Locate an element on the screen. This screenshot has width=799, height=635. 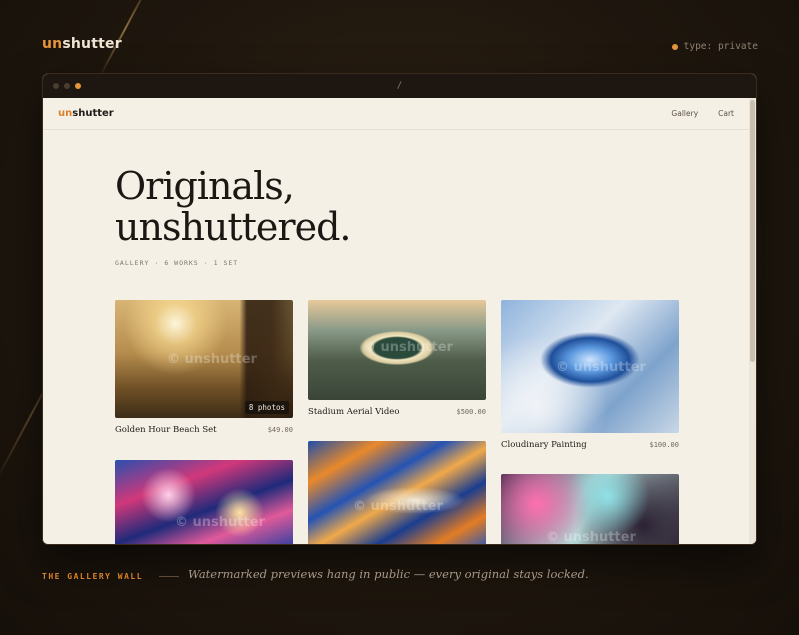
card-title: Stadium Aerial Video is located at coordinates (354, 412).